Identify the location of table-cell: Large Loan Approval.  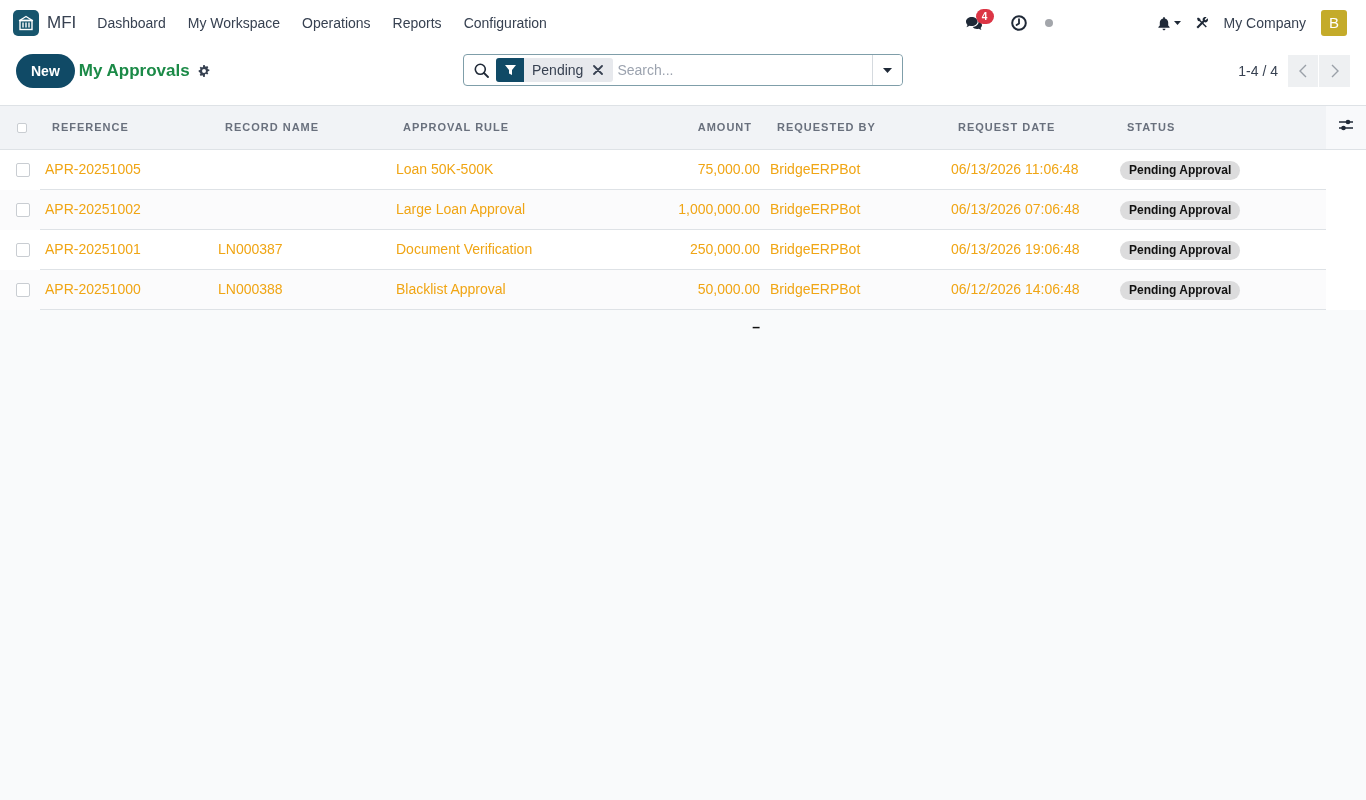
(525, 209).